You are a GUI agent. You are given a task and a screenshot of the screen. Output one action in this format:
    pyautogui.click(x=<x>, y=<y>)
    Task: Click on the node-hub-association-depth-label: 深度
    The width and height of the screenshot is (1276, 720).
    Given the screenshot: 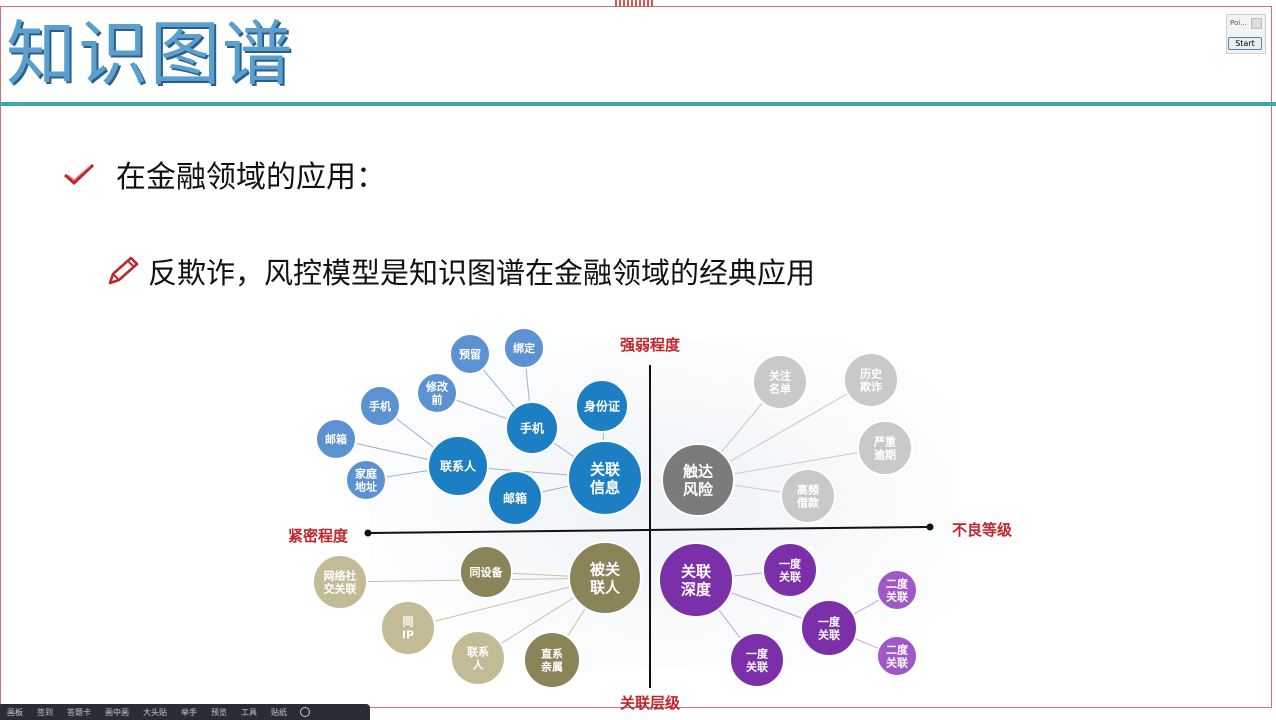 What is the action you would take?
    pyautogui.click(x=696, y=589)
    